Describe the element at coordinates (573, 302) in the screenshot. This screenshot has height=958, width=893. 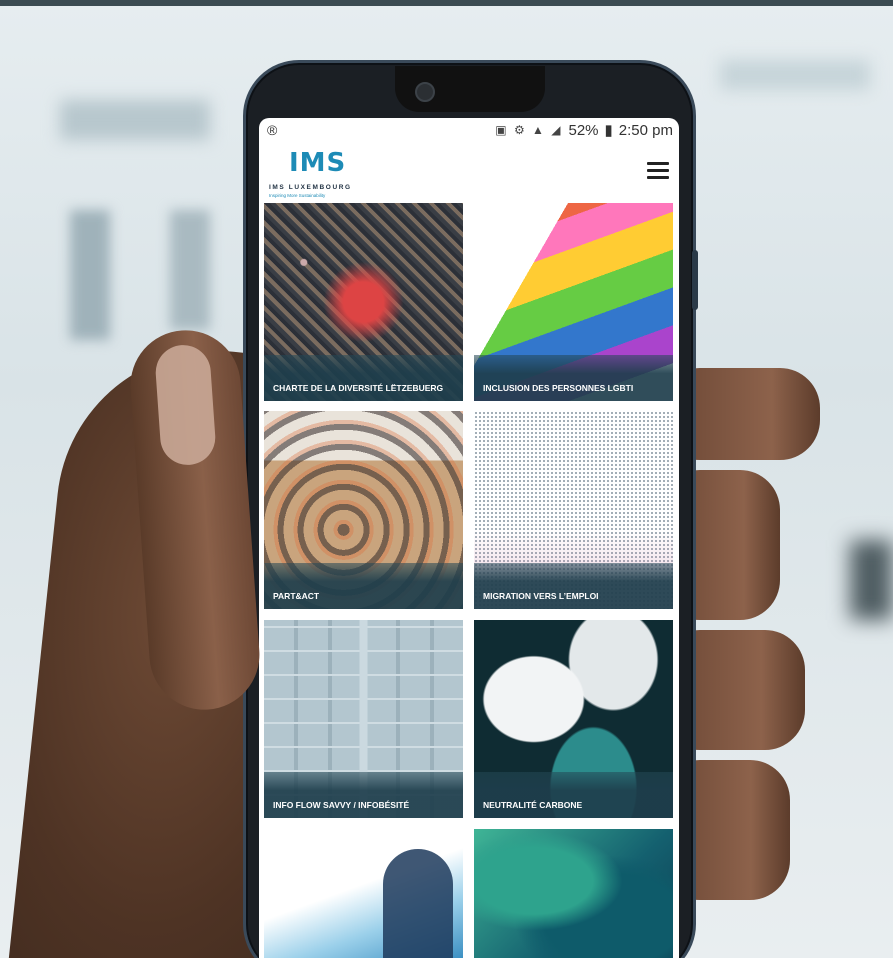
I see `tile-inclusion-lgbti: INCLUSION DES PERSONNES LGBTI` at that location.